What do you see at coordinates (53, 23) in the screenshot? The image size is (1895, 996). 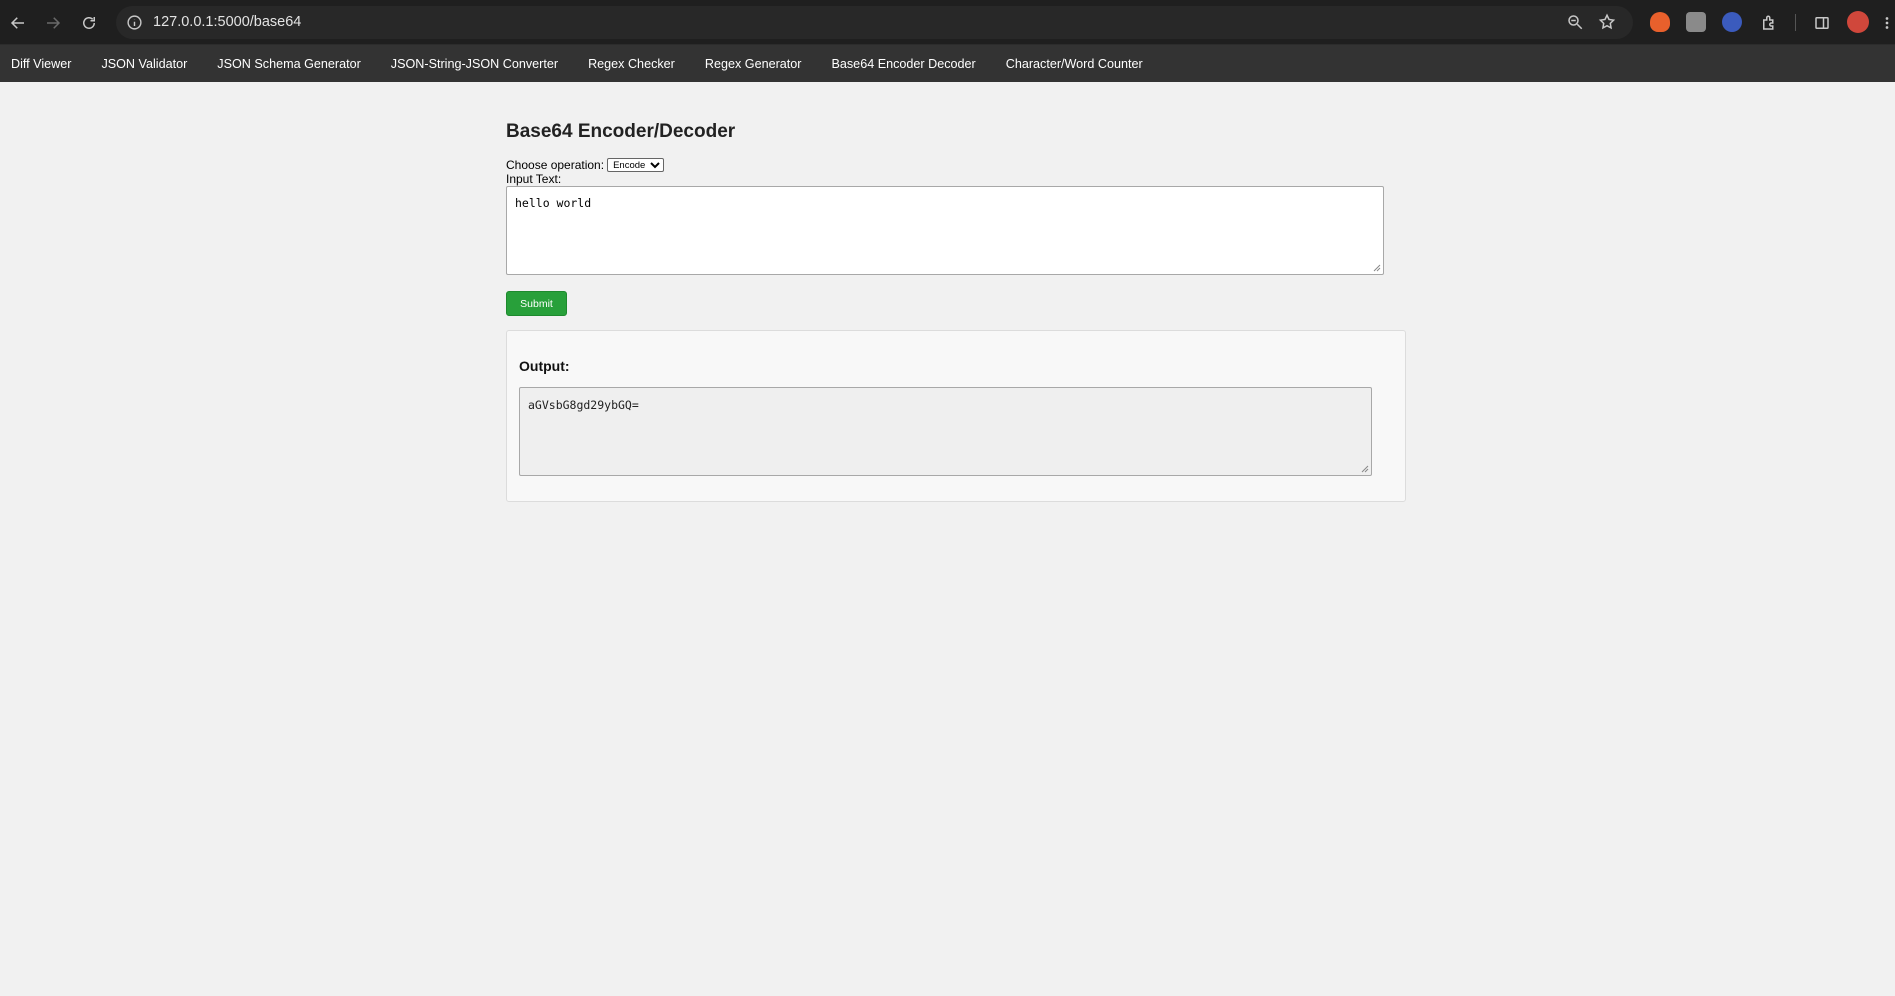 I see `forward-icon` at bounding box center [53, 23].